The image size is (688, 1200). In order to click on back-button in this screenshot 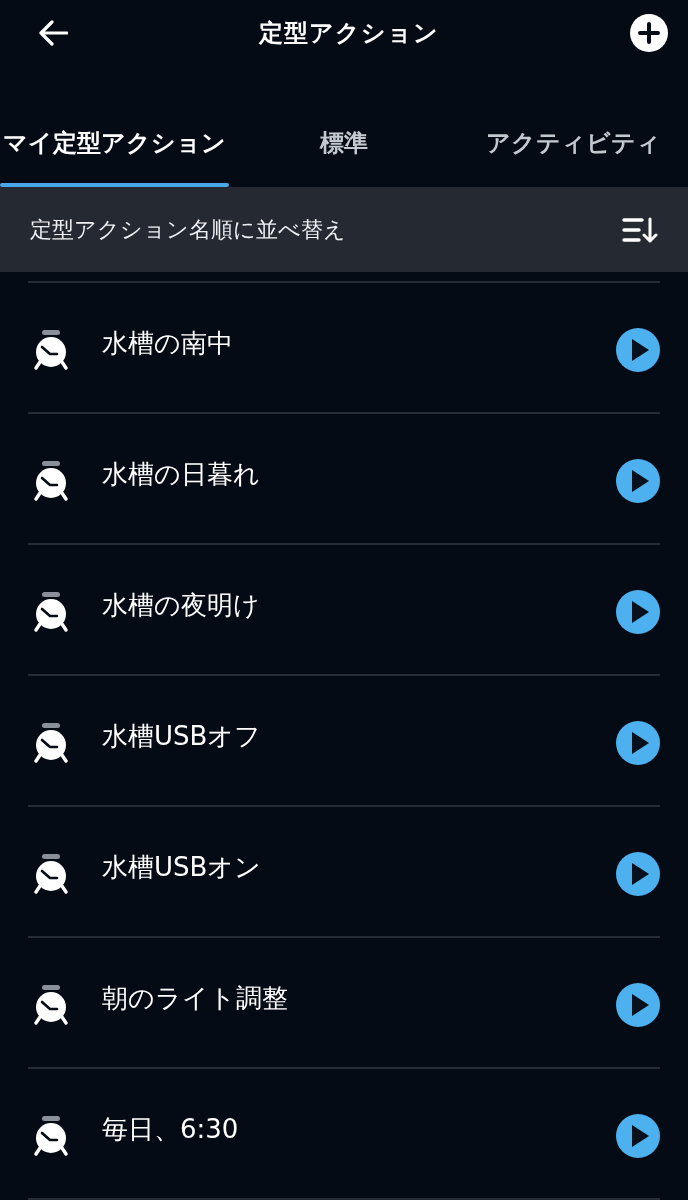, I will do `click(53, 32)`.